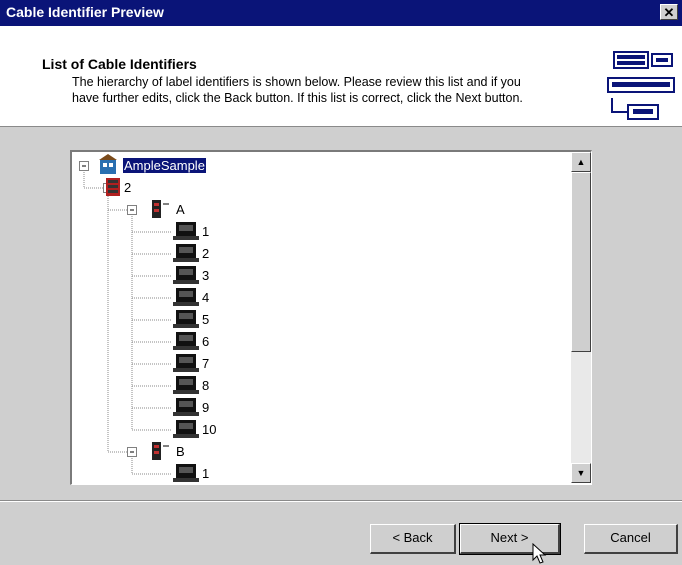 This screenshot has height=565, width=682. I want to click on tree-leaf: 6, so click(205, 341).